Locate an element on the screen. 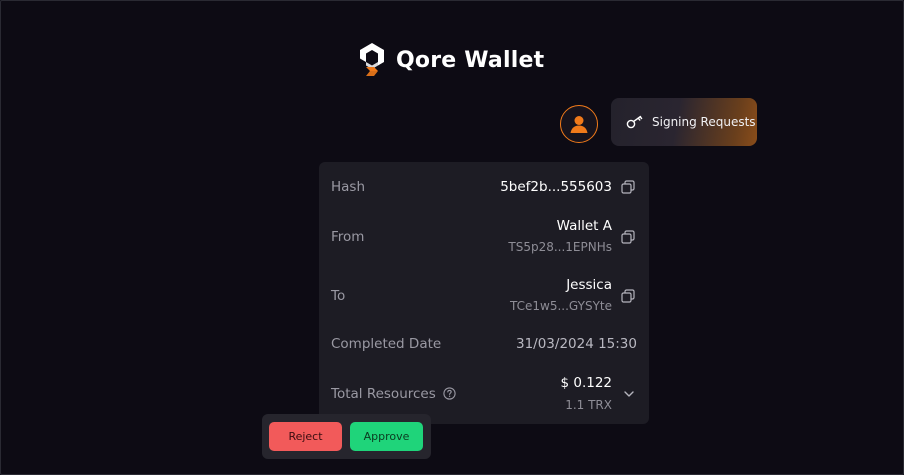 The height and width of the screenshot is (475, 904). from-wallet-name: Wallet A is located at coordinates (584, 226).